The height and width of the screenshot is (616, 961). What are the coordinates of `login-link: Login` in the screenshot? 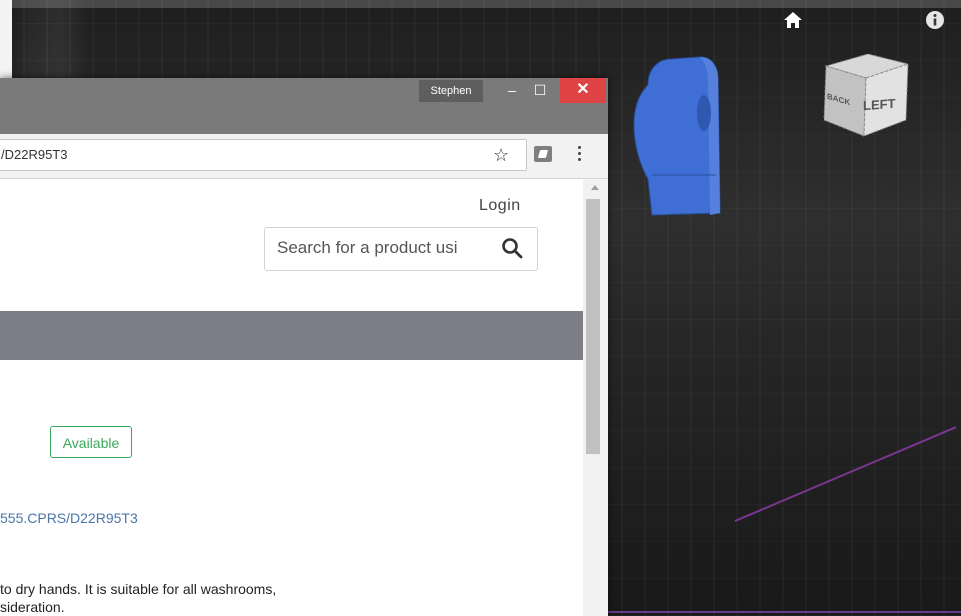 It's located at (500, 206).